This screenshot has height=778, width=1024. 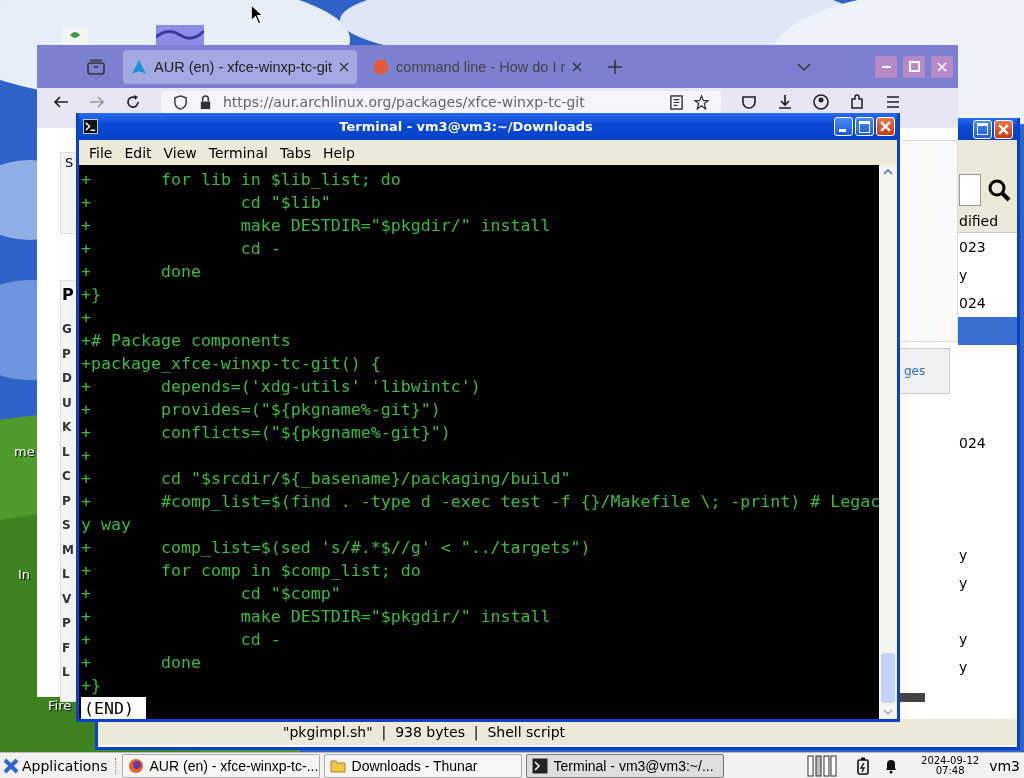 What do you see at coordinates (55, 765) in the screenshot?
I see `applications-button: Applications` at bounding box center [55, 765].